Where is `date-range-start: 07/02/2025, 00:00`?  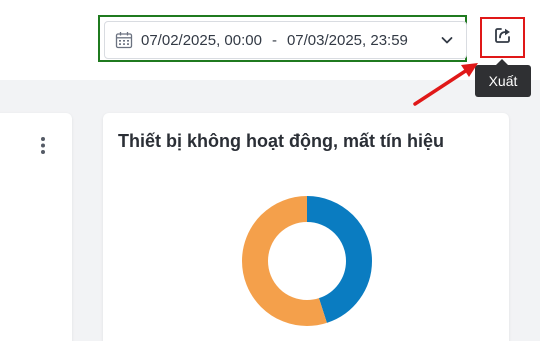 date-range-start: 07/02/2025, 00:00 is located at coordinates (201, 40).